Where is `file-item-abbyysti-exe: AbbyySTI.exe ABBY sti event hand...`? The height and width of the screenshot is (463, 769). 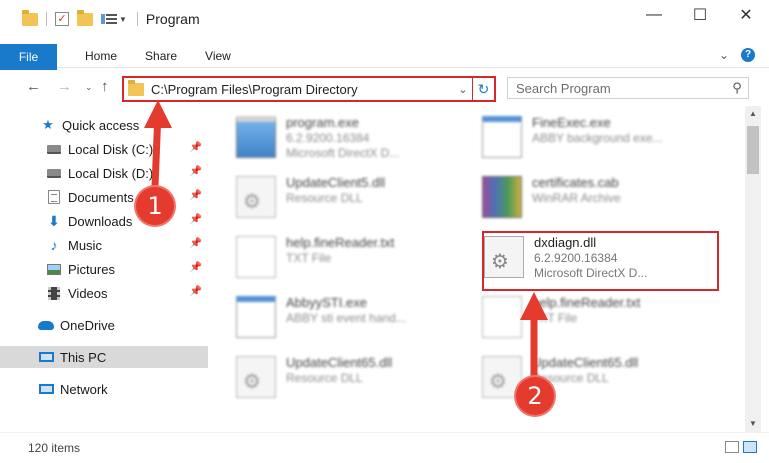 file-item-abbyysti-exe: AbbyySTI.exe ABBY sti event hand... is located at coordinates (353, 319).